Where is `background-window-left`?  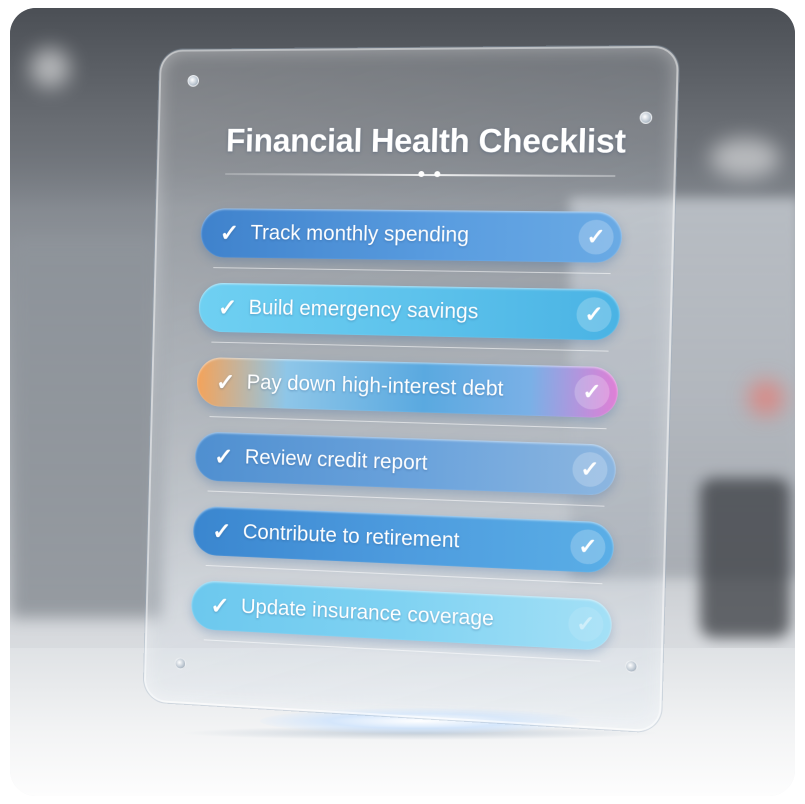 background-window-left is located at coordinates (85, 428).